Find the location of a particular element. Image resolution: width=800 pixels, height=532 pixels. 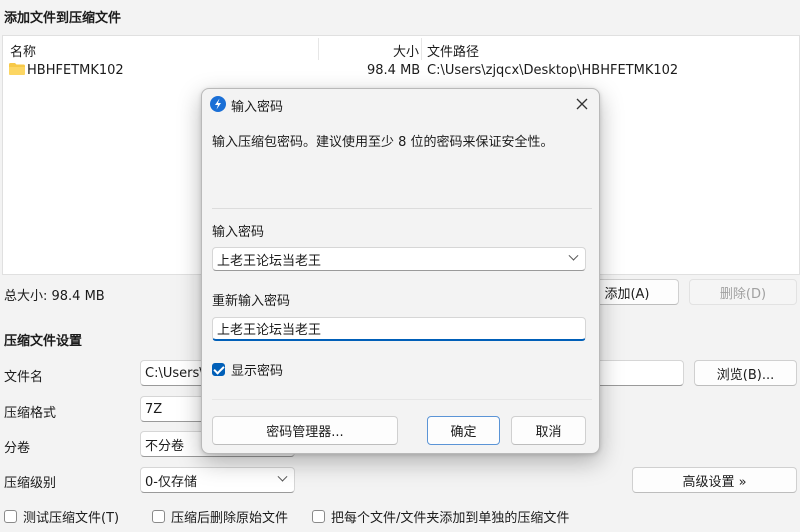

delete-button: 删除(D) is located at coordinates (743, 292).